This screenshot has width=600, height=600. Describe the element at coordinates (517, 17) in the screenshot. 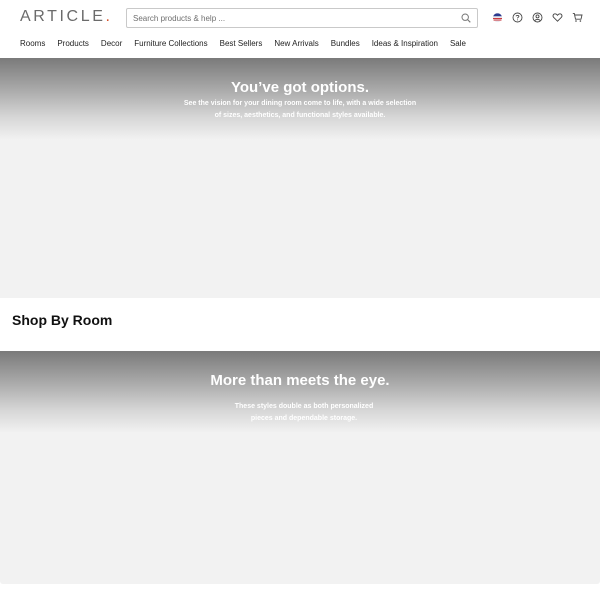

I see `help-icon` at that location.